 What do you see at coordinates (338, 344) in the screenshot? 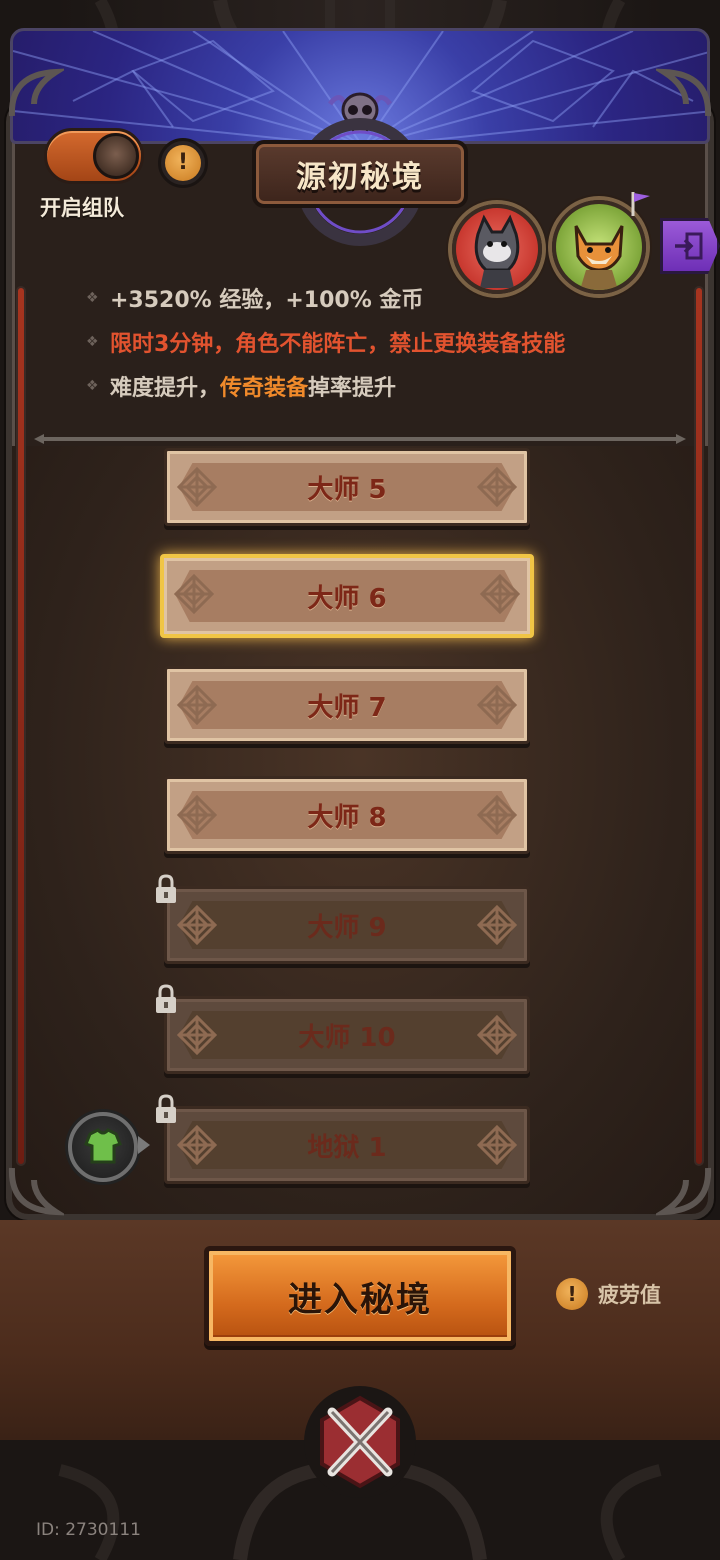
I see `rule-text: 限时3分钟，角色不能阵亡，禁止更换装备技能` at bounding box center [338, 344].